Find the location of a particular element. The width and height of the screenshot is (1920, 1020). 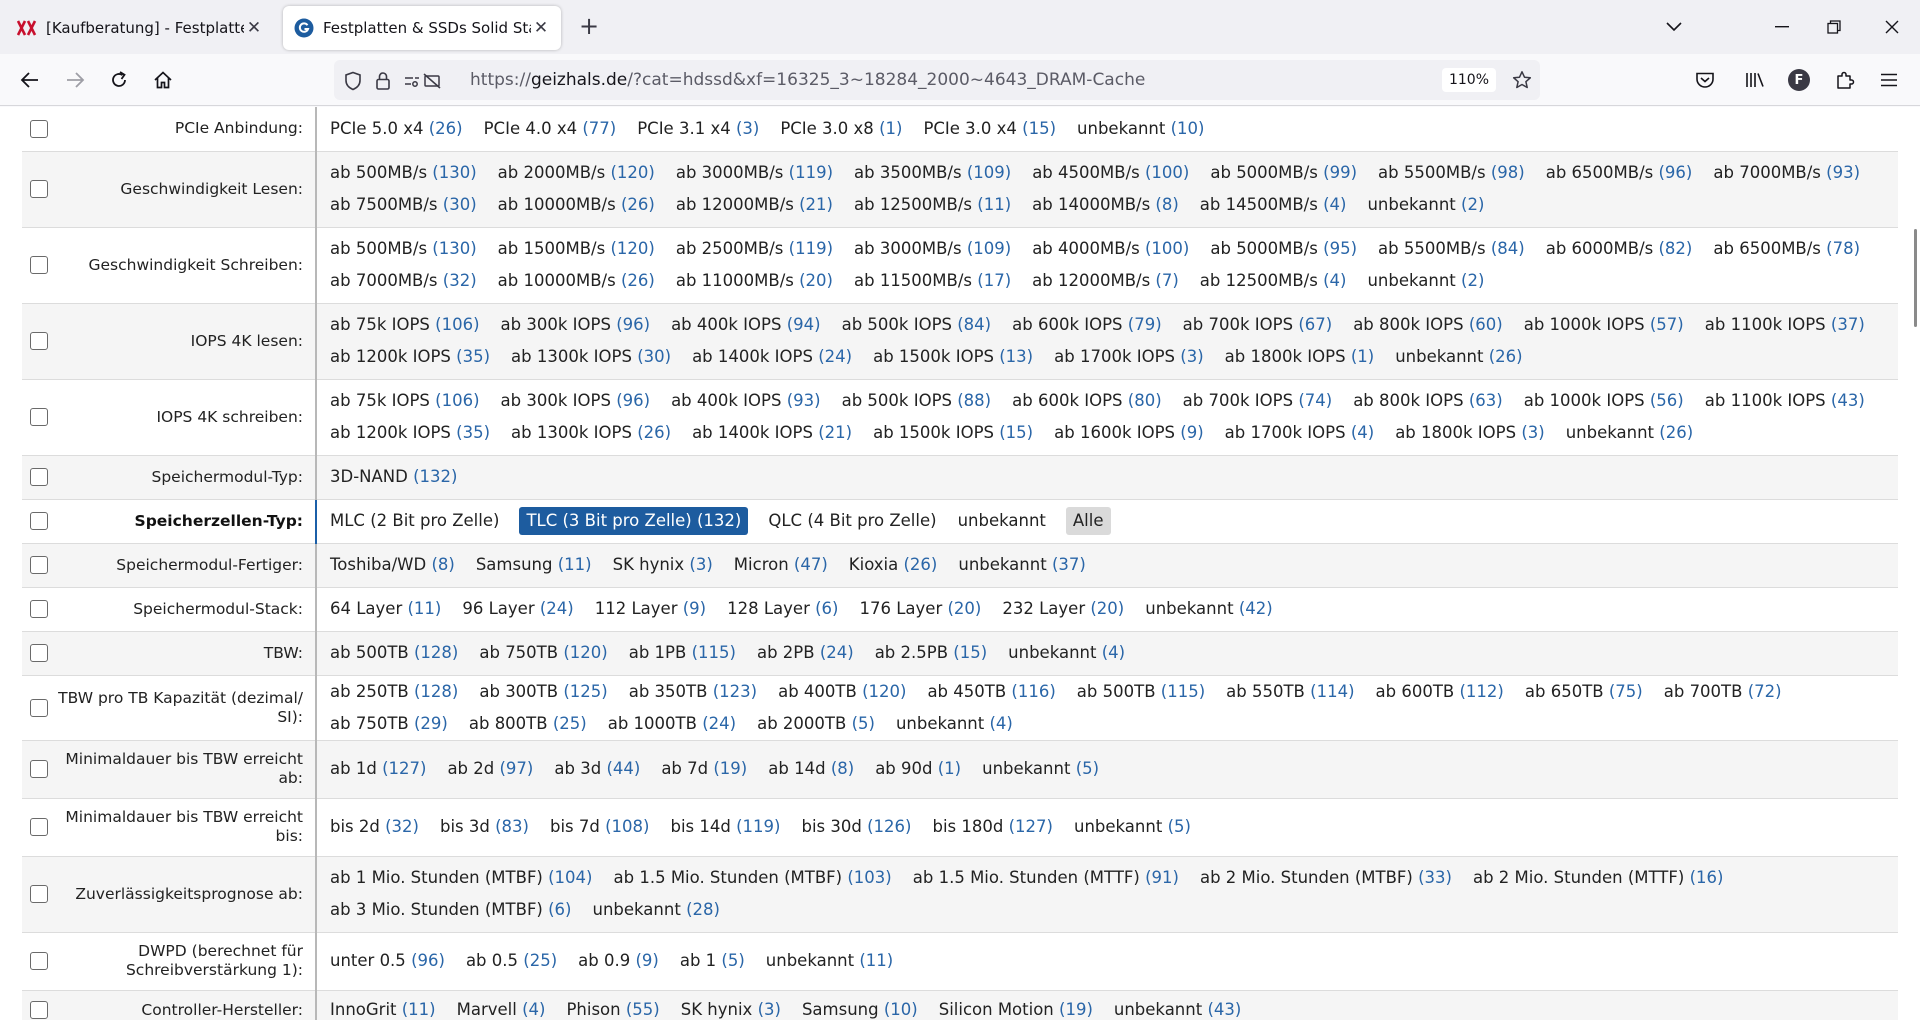

filter-option: ab 600k IOPS (80) is located at coordinates (1087, 401).